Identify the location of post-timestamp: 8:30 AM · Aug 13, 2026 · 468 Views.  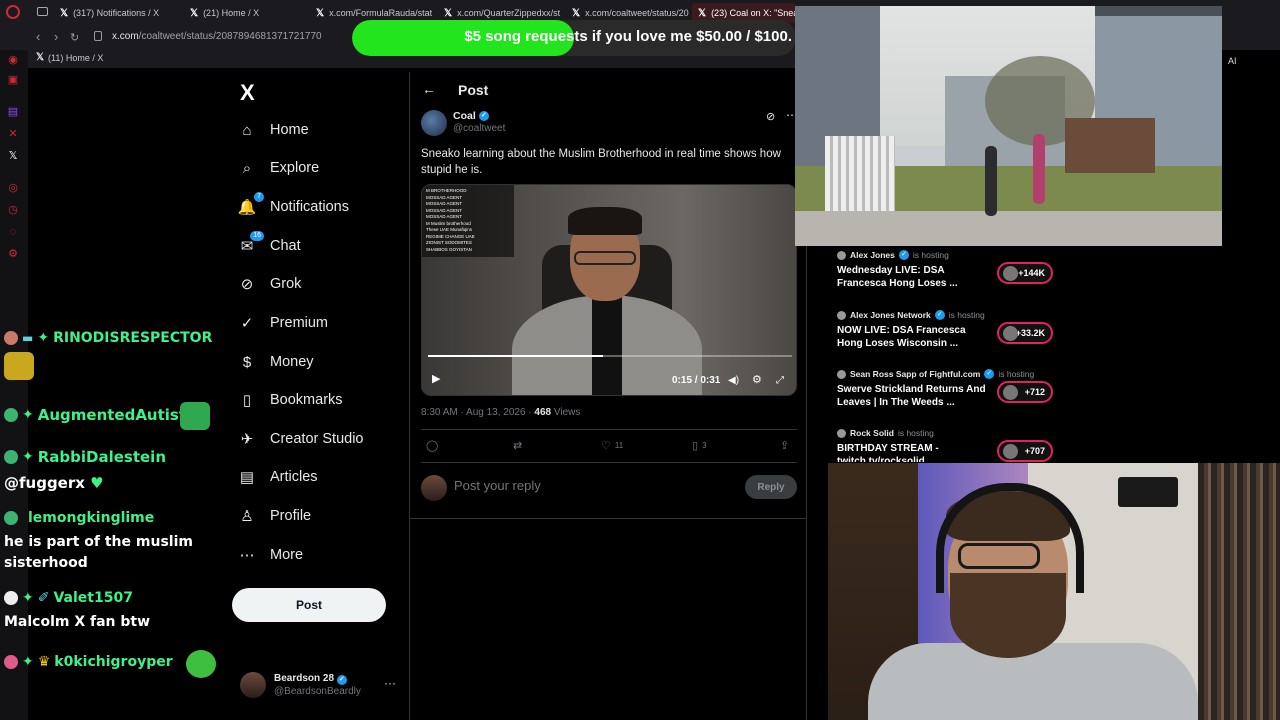
(500, 412).